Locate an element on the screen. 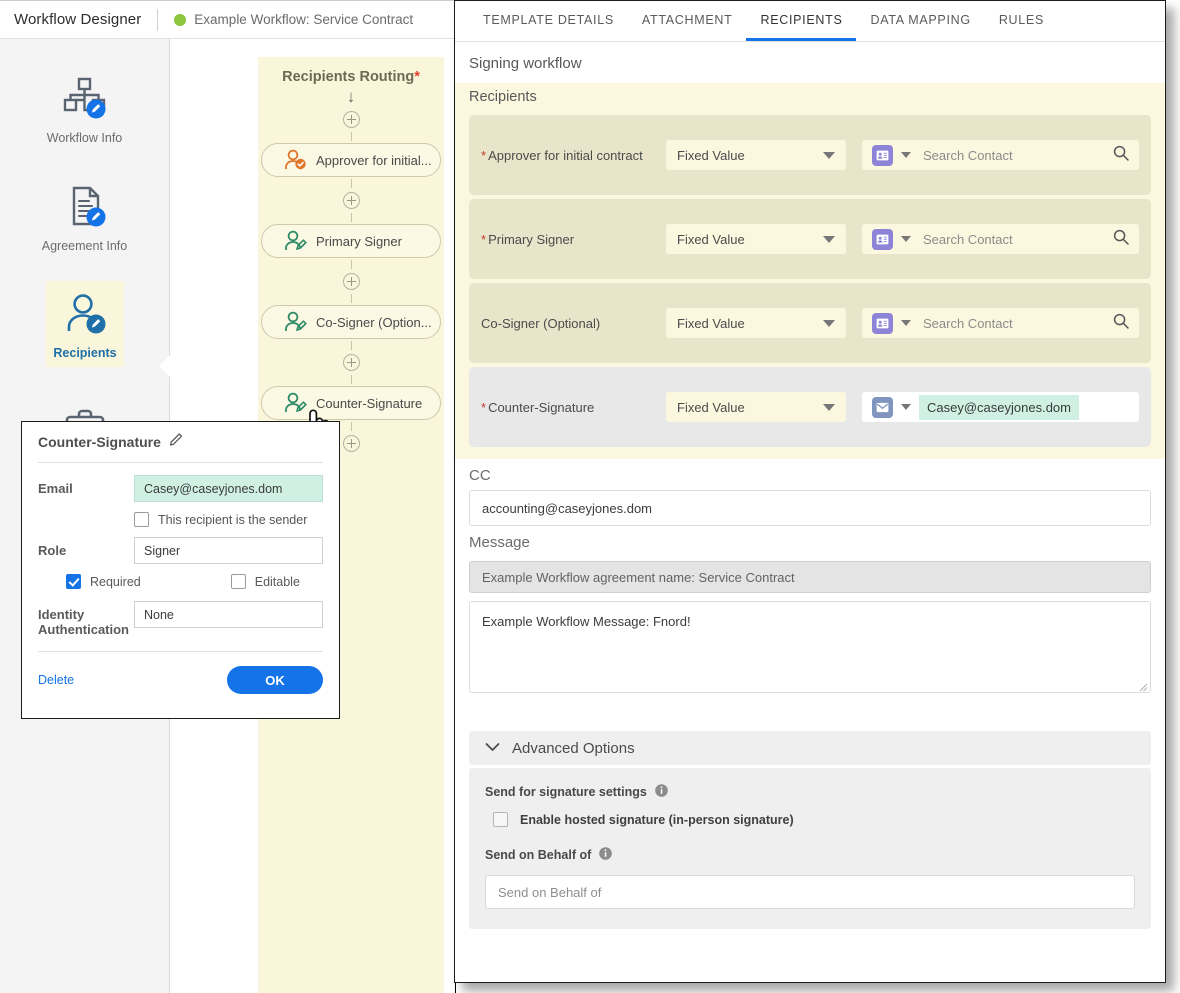 Image resolution: width=1180 pixels, height=993 pixels. routing-required-marker: * is located at coordinates (417, 77).